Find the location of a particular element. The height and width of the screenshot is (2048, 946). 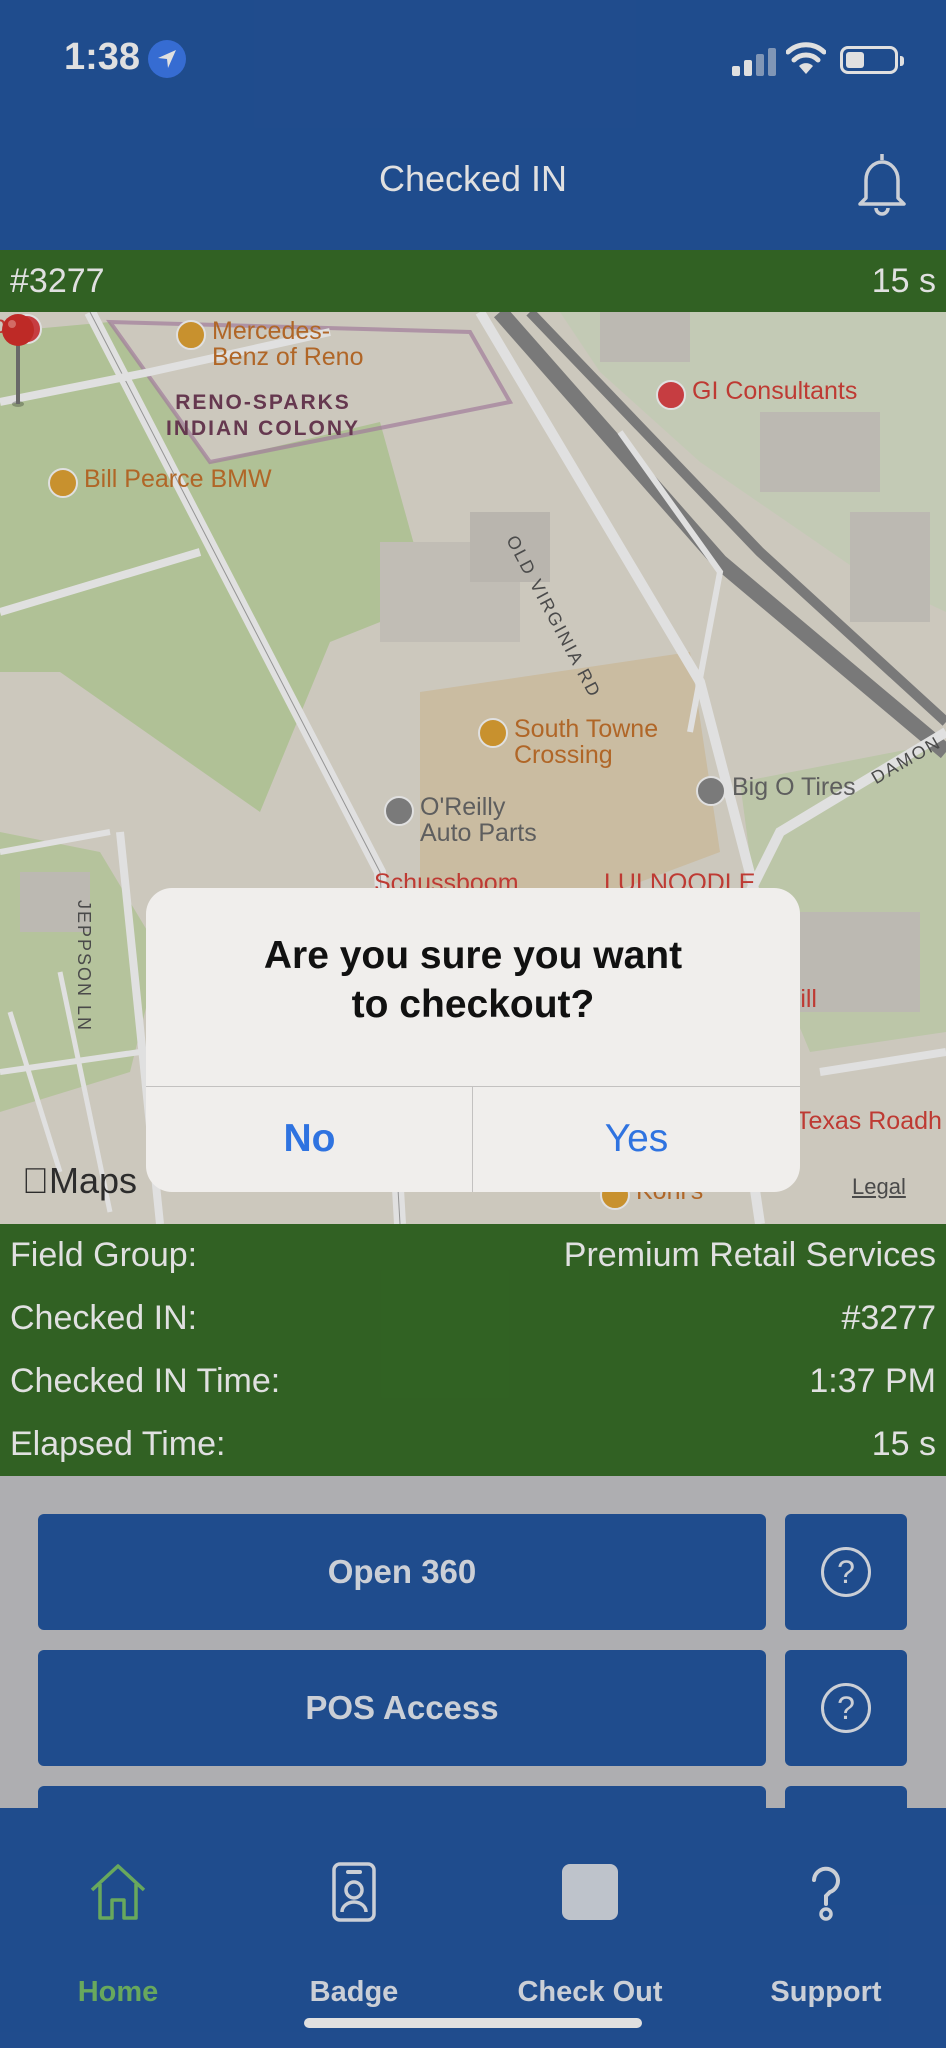

yes-button: Yes is located at coordinates (636, 1139).